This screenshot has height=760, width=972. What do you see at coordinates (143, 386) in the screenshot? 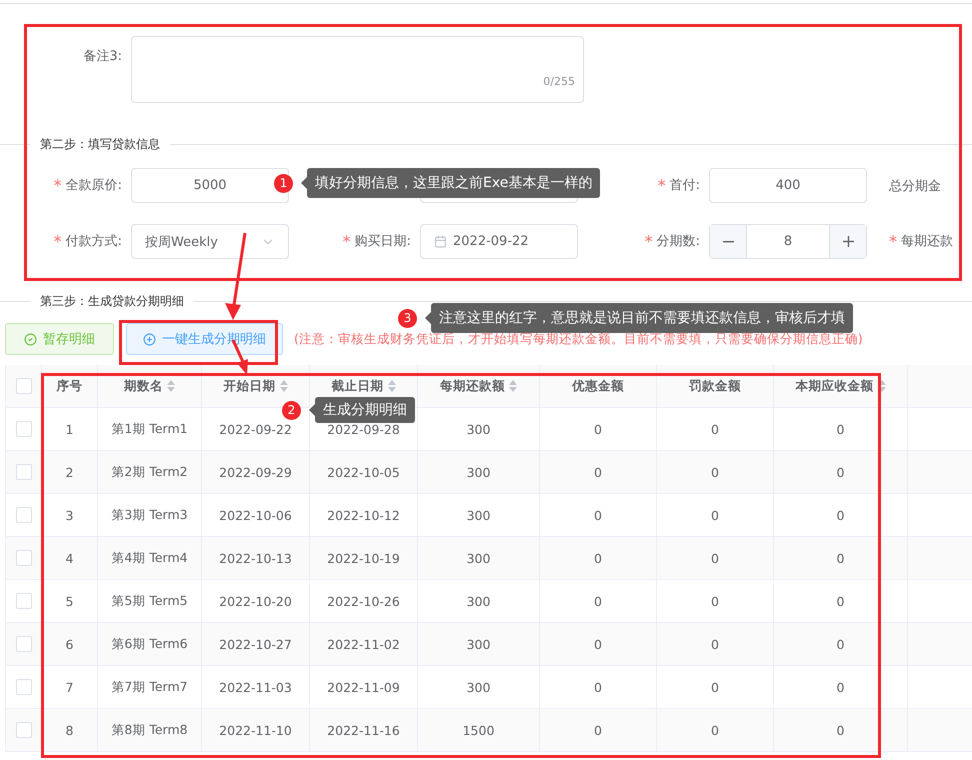
I see `column-header: 期数名` at bounding box center [143, 386].